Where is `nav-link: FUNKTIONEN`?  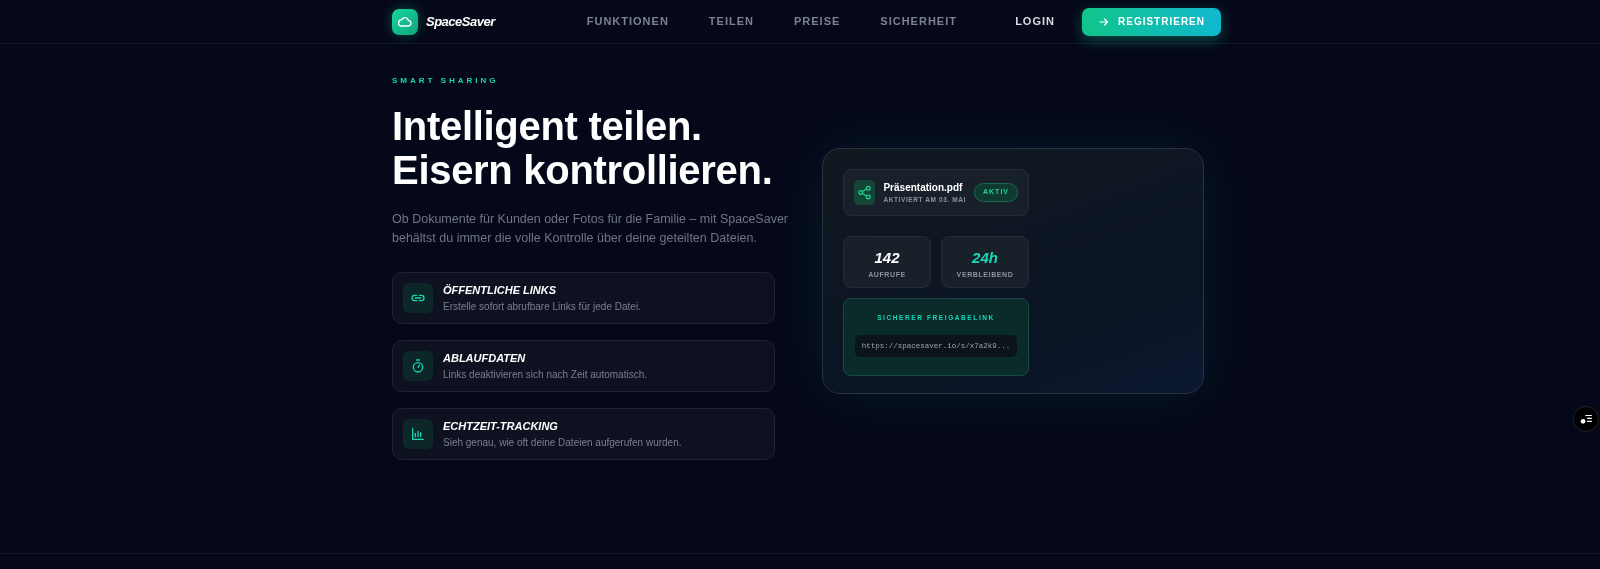 nav-link: FUNKTIONEN is located at coordinates (627, 21).